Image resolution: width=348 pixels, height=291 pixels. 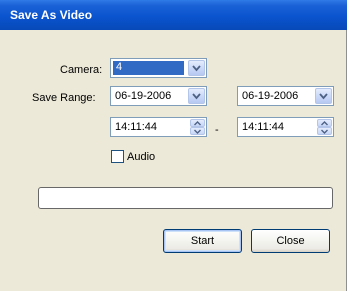 I want to click on end-date-value: 06-19-2006, so click(x=270, y=96).